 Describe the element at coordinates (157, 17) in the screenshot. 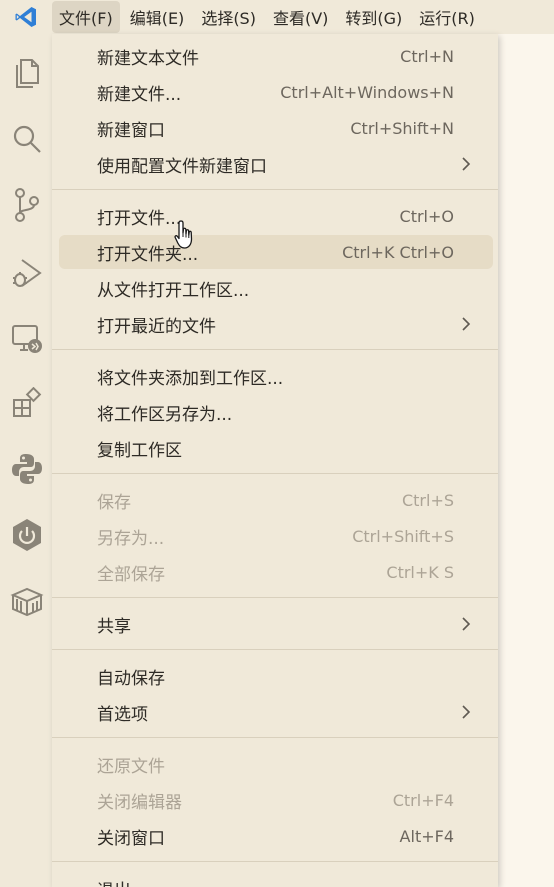

I see `menu-edit: 编辑(E)` at that location.